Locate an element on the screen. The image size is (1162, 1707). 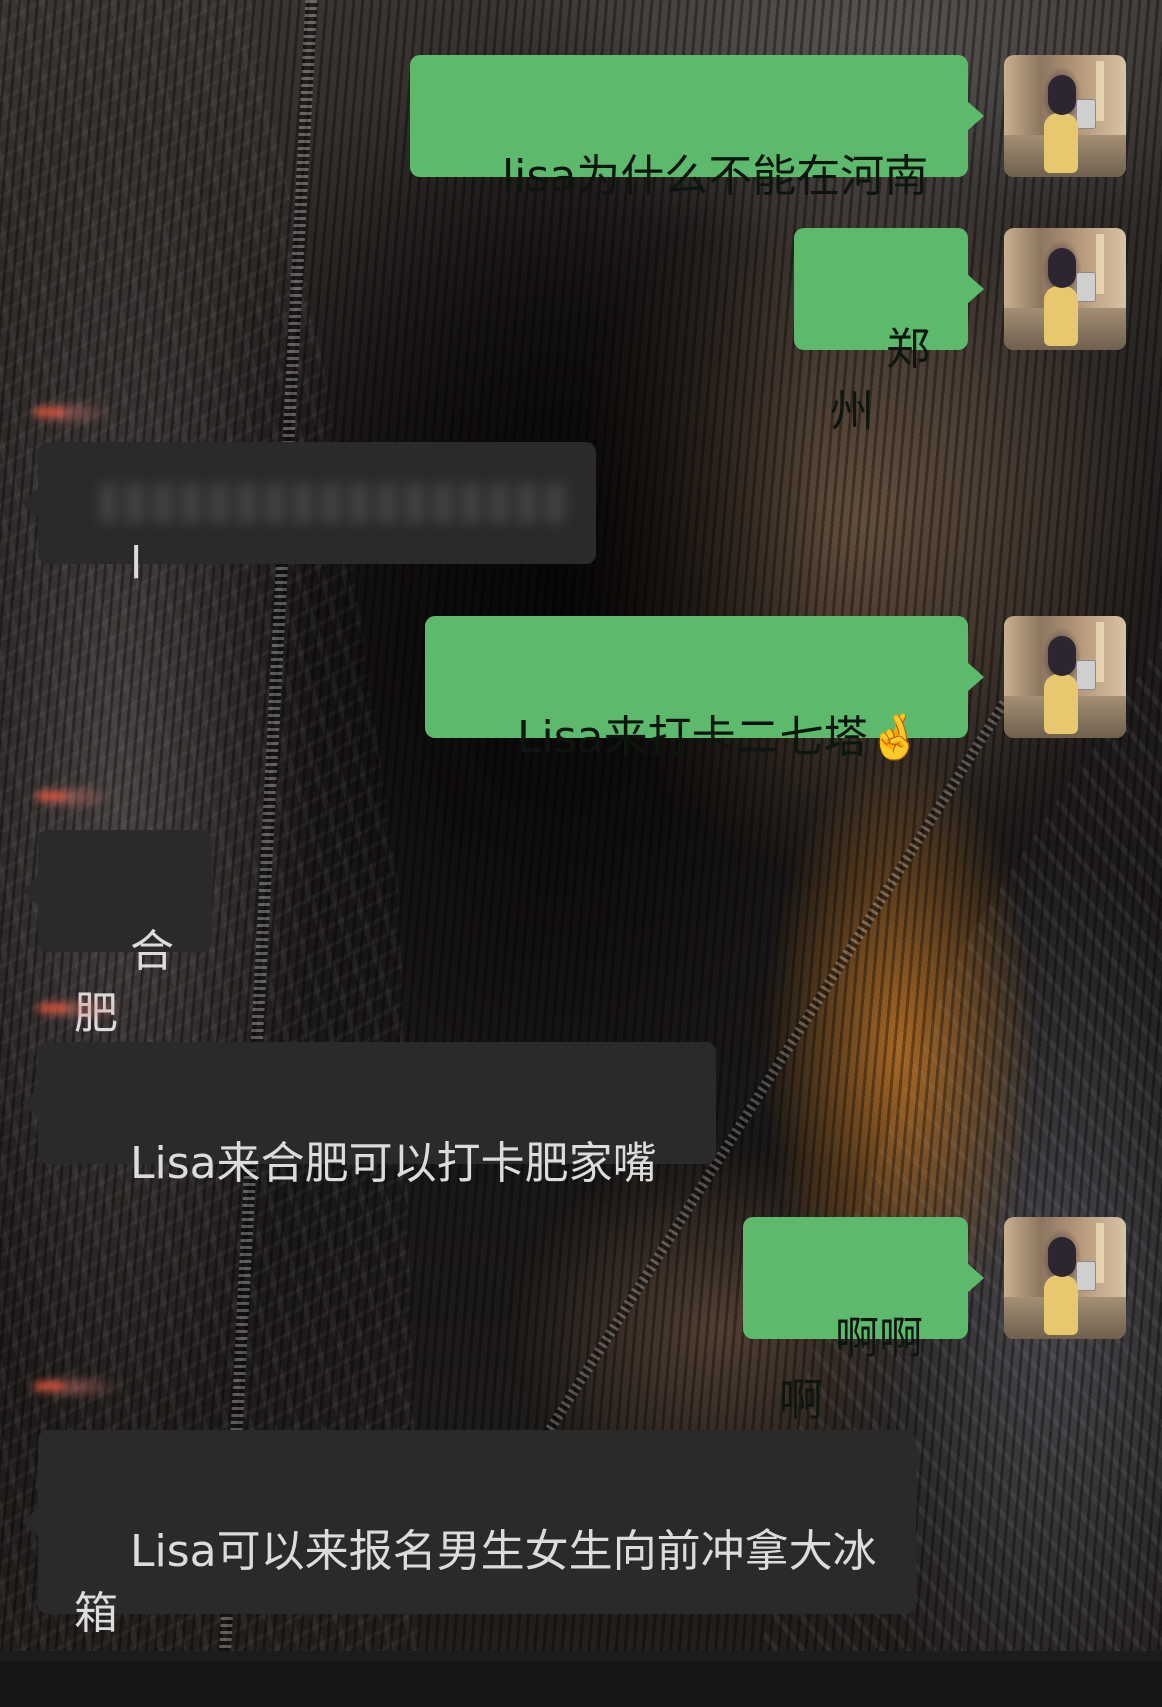
message-text: 啊啊啊 is located at coordinates (851, 1369).